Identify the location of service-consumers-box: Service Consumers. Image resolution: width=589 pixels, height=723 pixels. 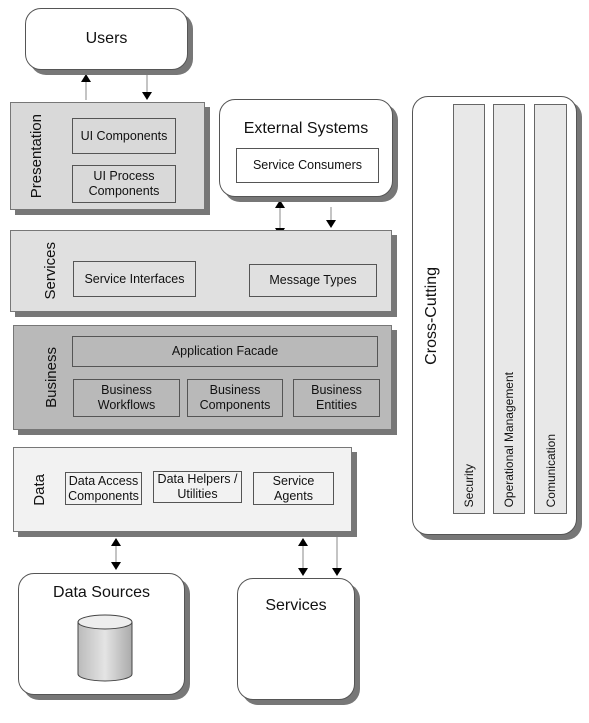
(307, 165).